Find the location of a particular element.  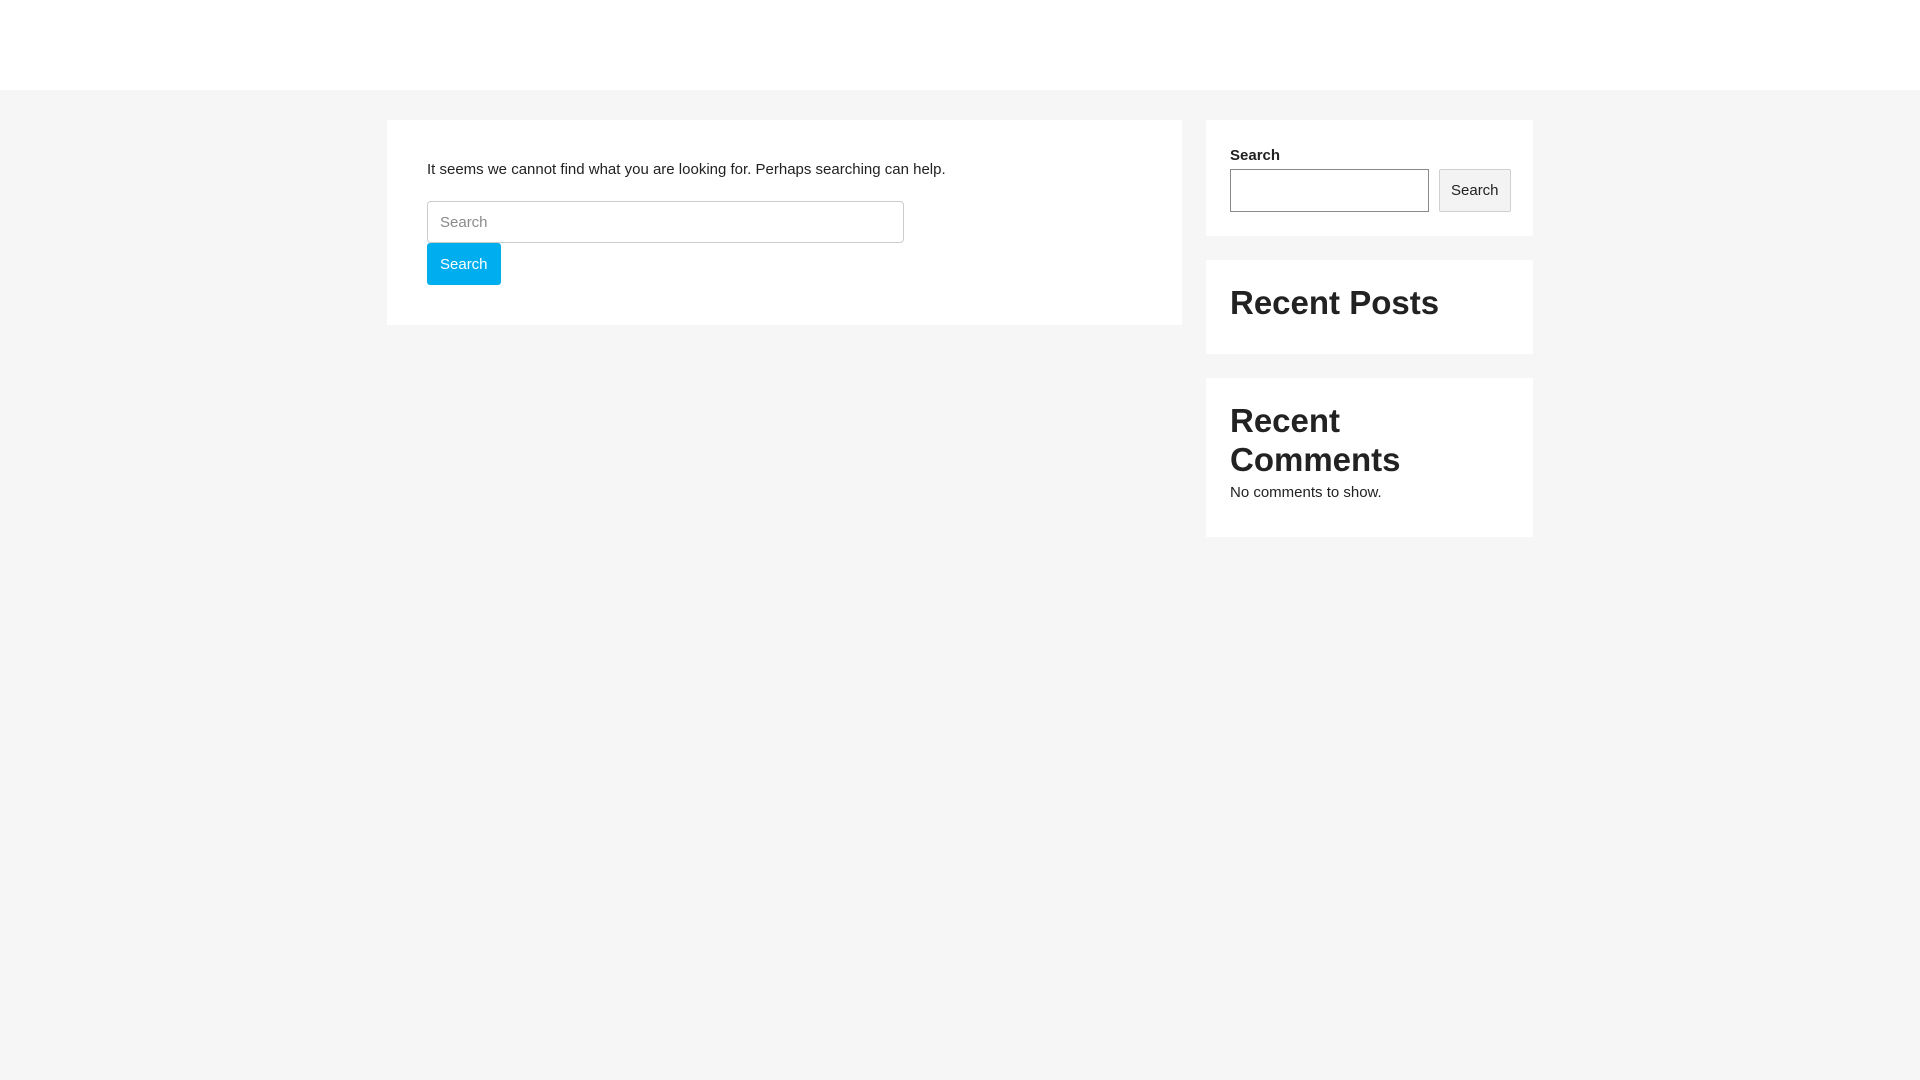

recent-posts-title: Recent Posts is located at coordinates (1335, 302).